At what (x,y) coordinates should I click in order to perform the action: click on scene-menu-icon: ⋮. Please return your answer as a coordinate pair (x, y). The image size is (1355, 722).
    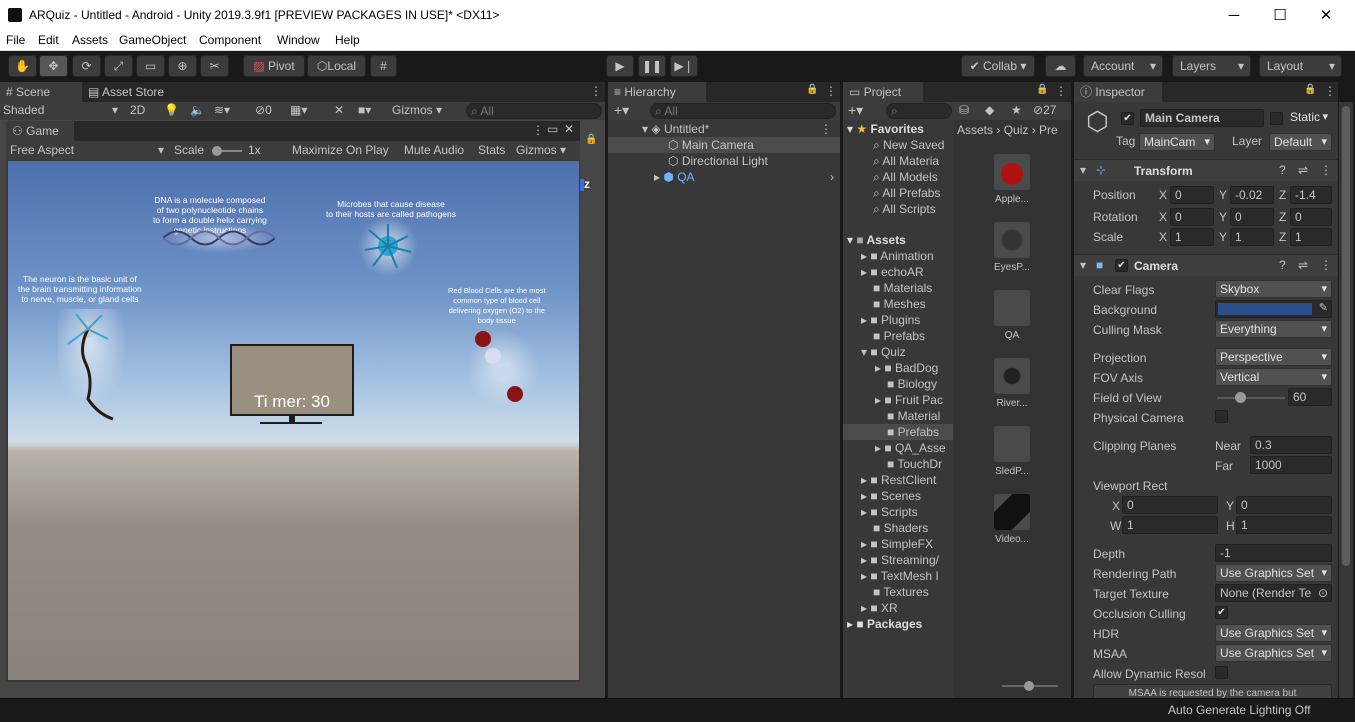
    Looking at the image, I should click on (826, 129).